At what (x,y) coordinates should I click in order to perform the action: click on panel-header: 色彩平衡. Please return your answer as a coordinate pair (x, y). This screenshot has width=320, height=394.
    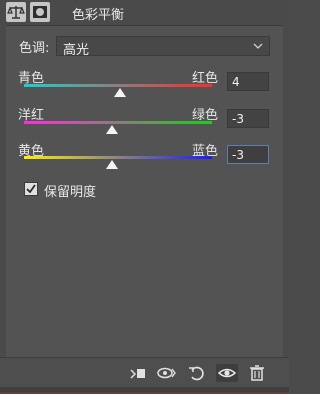
    Looking at the image, I should click on (144, 13).